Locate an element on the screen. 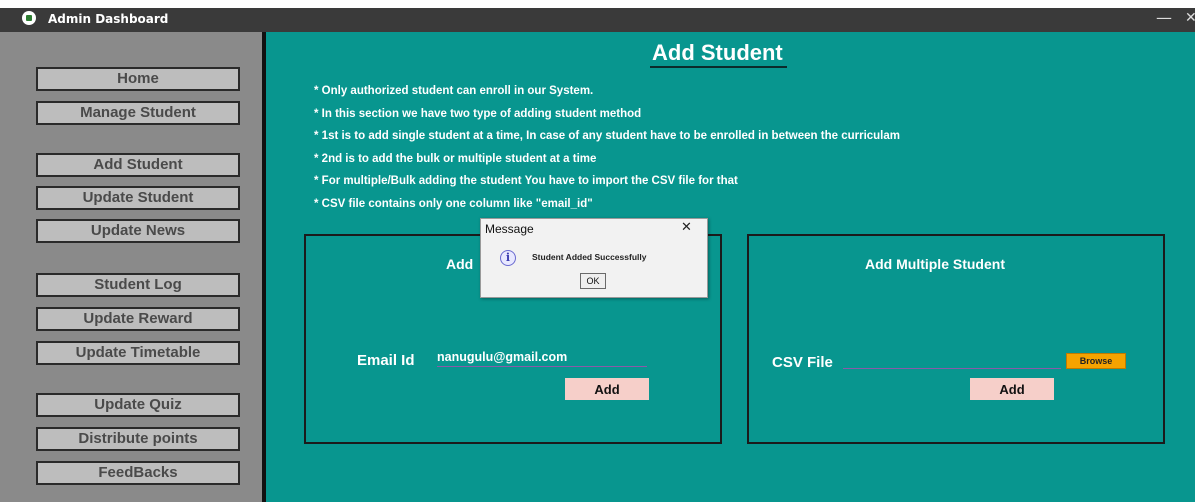 Image resolution: width=1195 pixels, height=502 pixels. sidebar-item-update-news: Update News is located at coordinates (138, 231).